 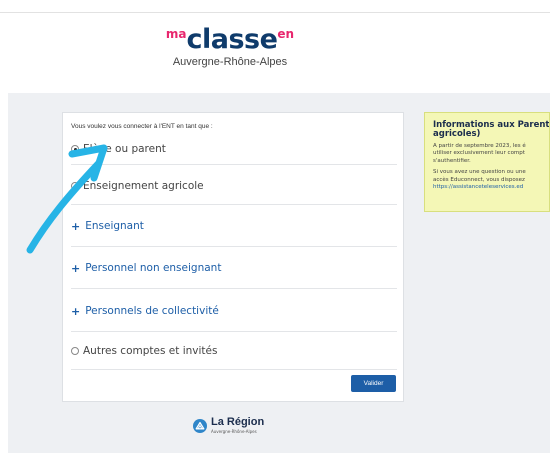 What do you see at coordinates (176, 34) in the screenshot?
I see `logo-ma: ma` at bounding box center [176, 34].